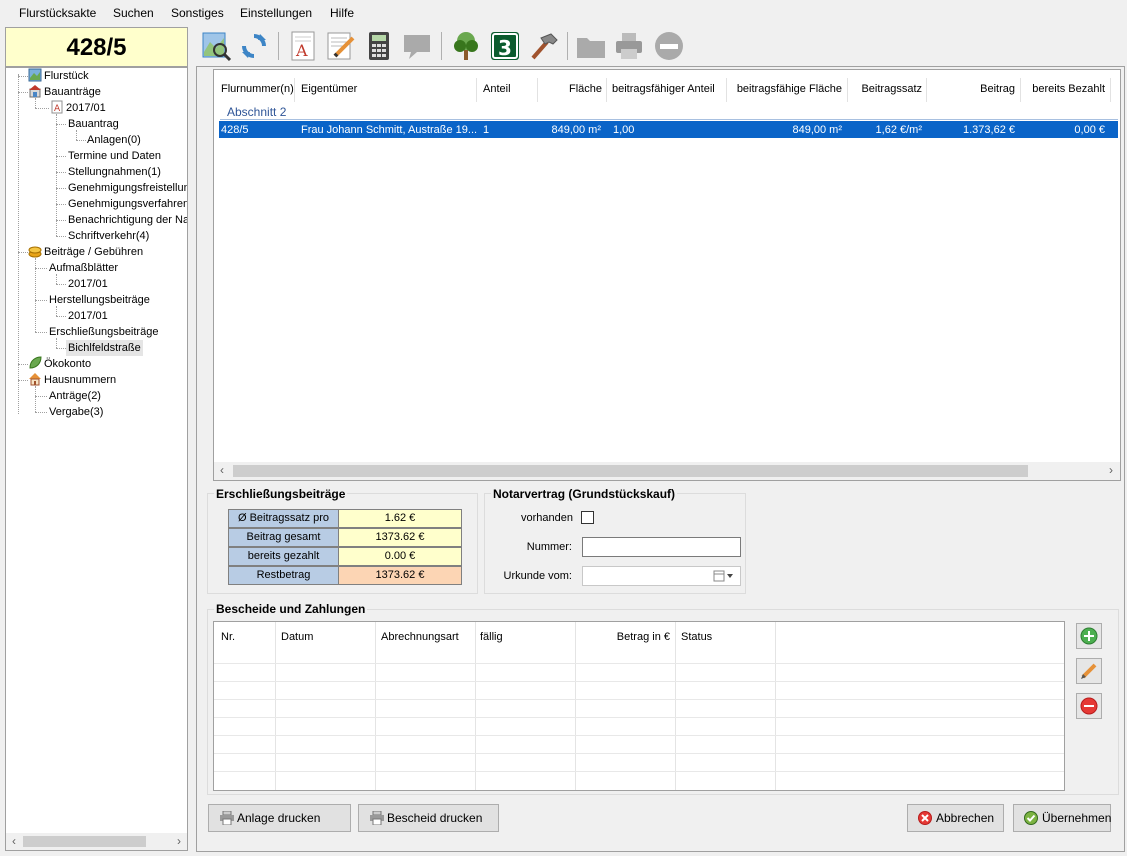 The height and width of the screenshot is (856, 1127). I want to click on delete-payment-button, so click(1089, 706).